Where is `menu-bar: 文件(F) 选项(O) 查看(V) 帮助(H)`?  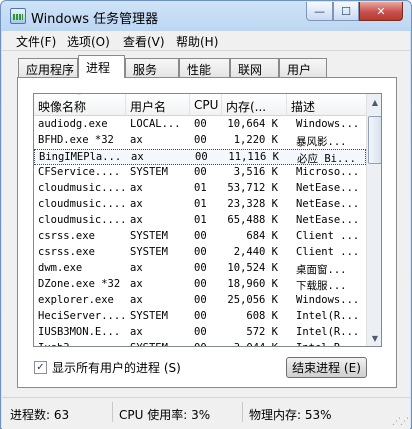 menu-bar: 文件(F) 选项(O) 查看(V) 帮助(H) is located at coordinates (206, 41).